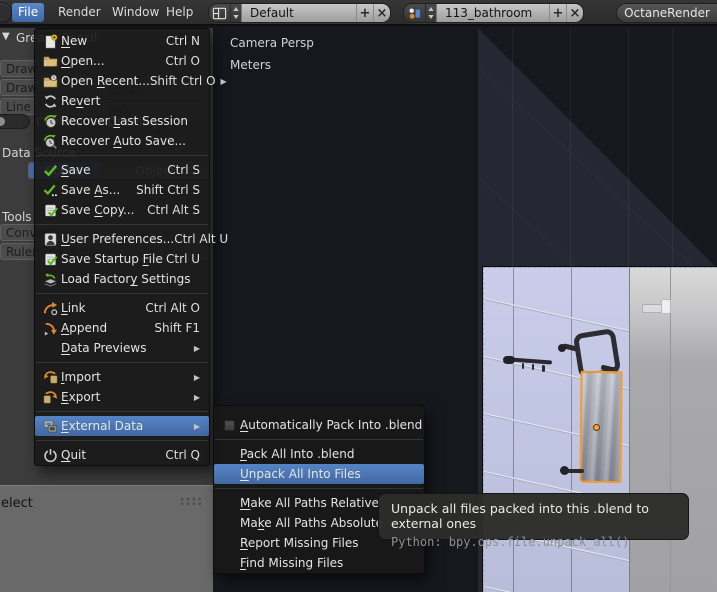  Describe the element at coordinates (15, 121) in the screenshot. I see `continuous-drawing-toggle` at that location.